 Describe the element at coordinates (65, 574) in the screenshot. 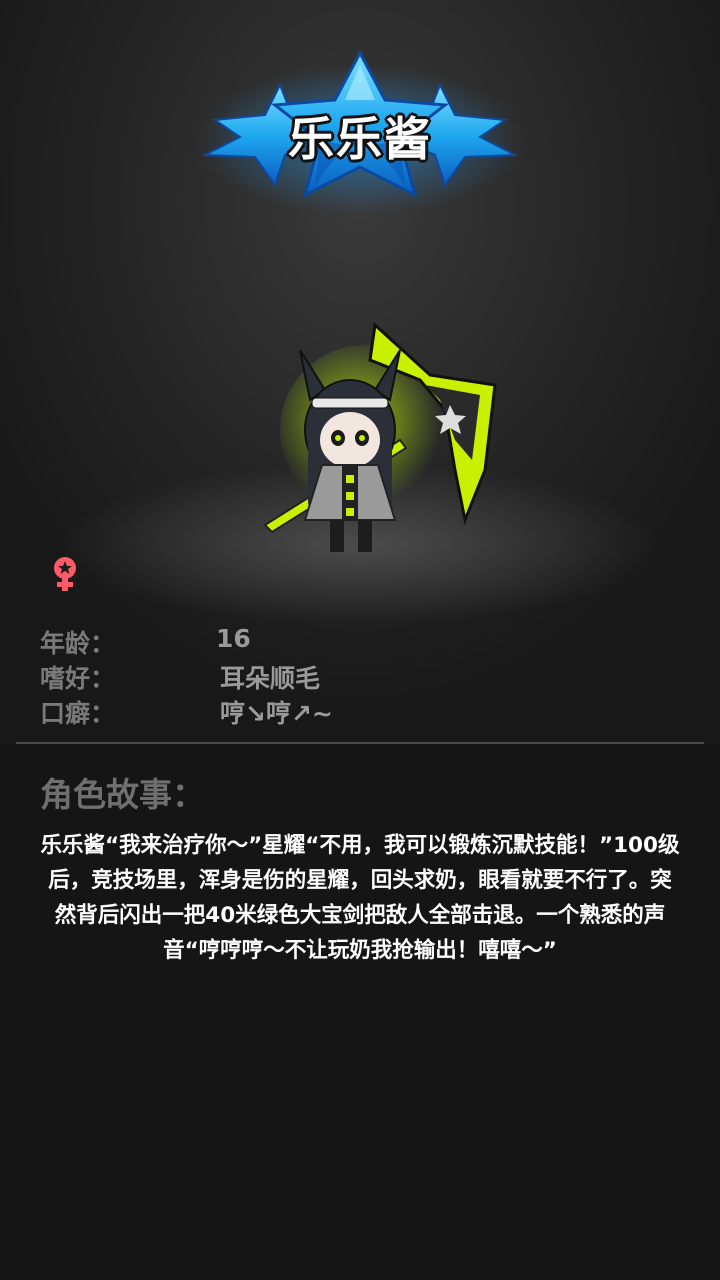

I see `female-icon` at that location.